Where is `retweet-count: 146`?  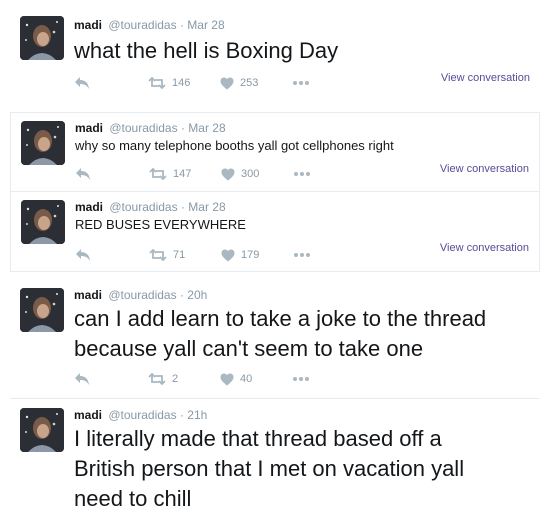
retweet-count: 146 is located at coordinates (181, 83).